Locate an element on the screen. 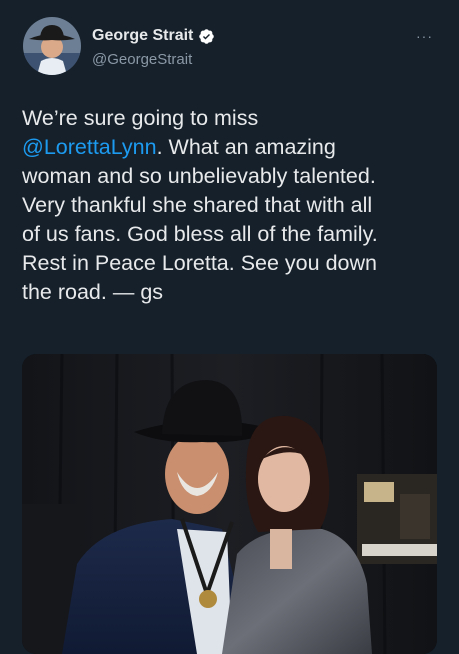 This screenshot has height=654, width=459. tweet-line-2: @LorettaLynn. What an amazing is located at coordinates (234, 147).